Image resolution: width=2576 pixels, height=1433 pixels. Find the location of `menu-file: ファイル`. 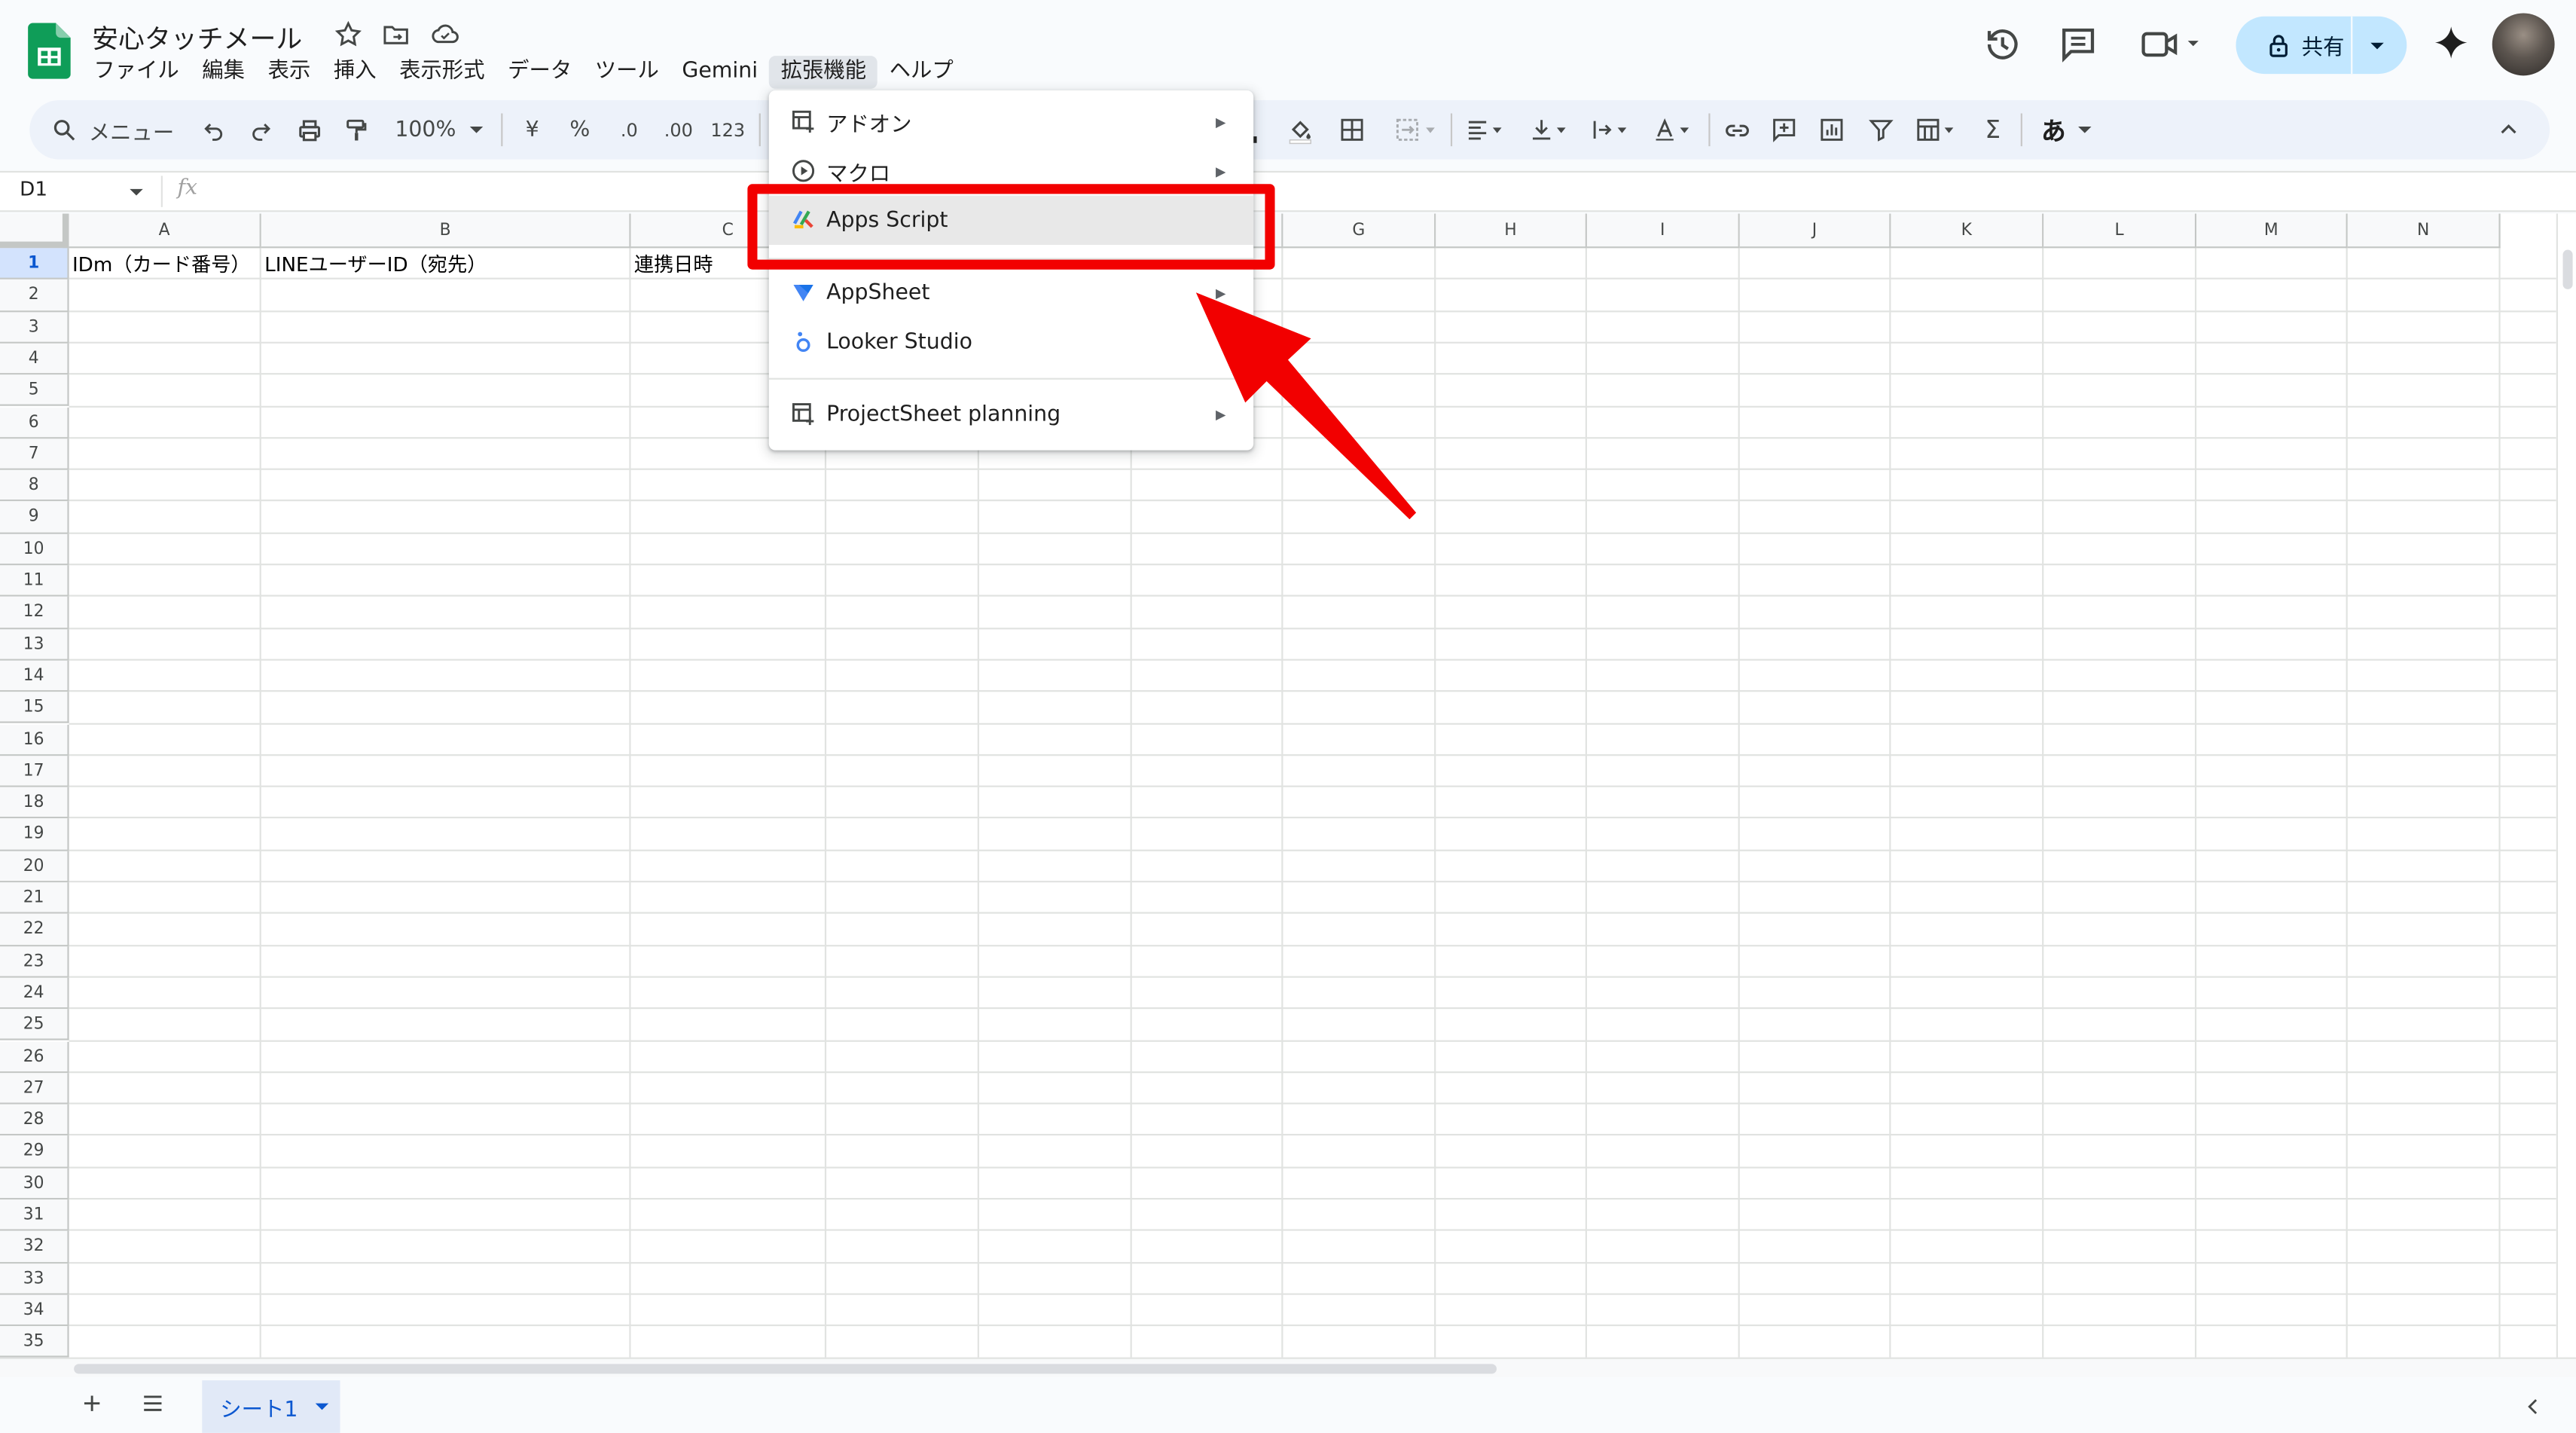

menu-file: ファイル is located at coordinates (137, 72).